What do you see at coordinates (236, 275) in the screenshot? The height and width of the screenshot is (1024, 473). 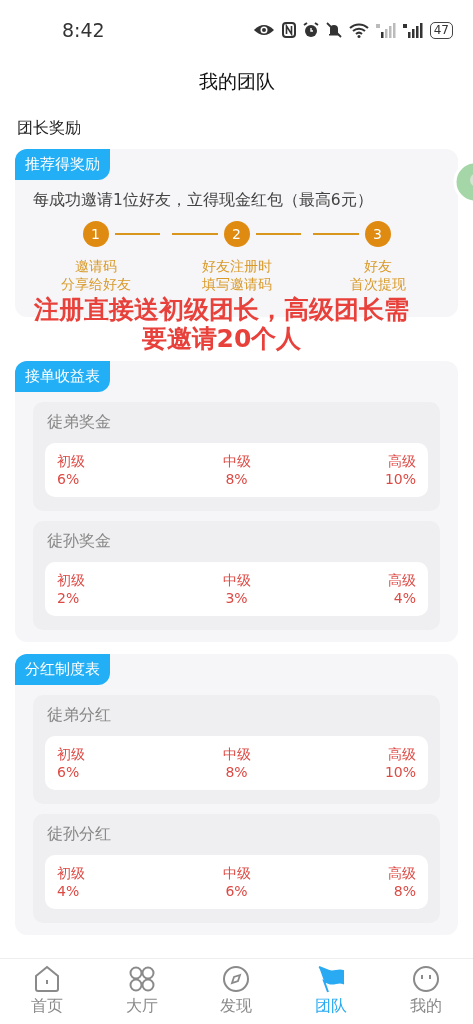 I see `step-label: 好友注册时 填写邀请码` at bounding box center [236, 275].